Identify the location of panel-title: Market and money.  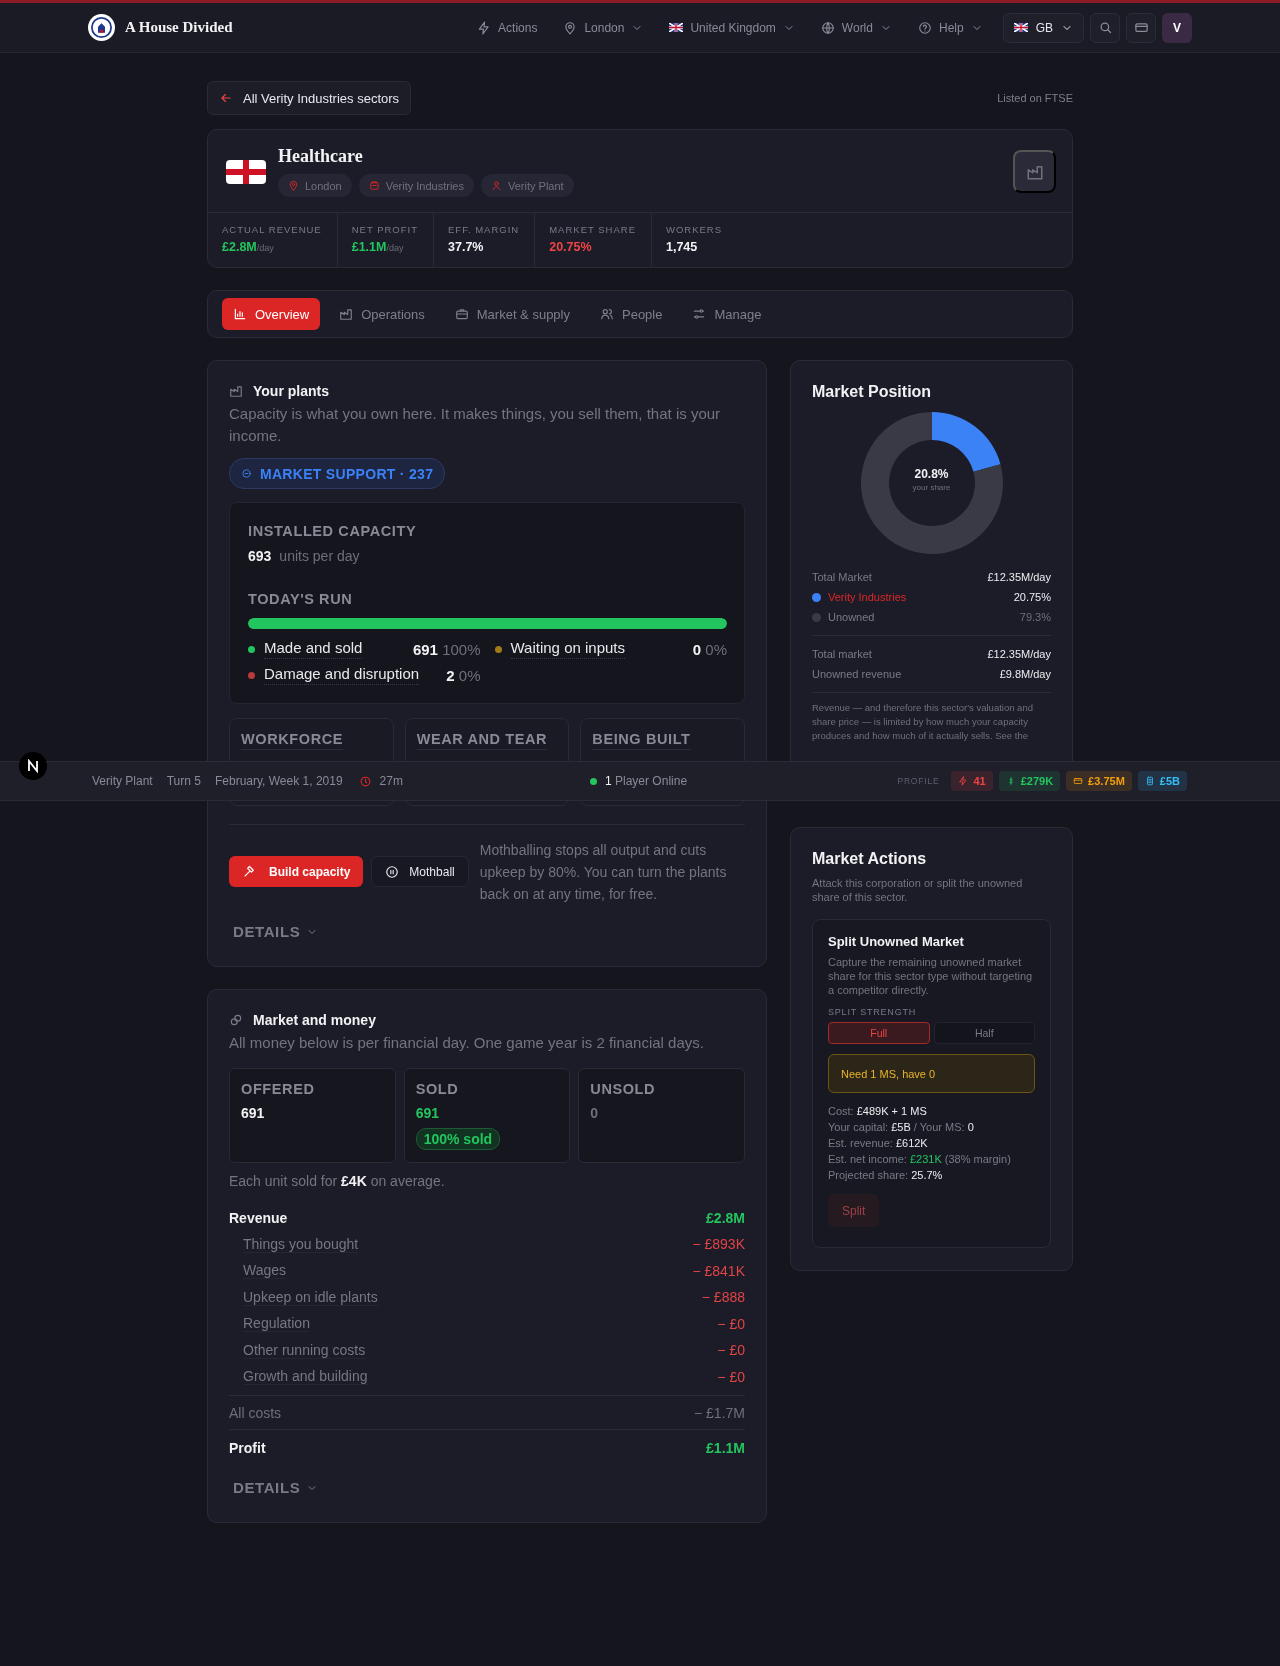
(314, 1020).